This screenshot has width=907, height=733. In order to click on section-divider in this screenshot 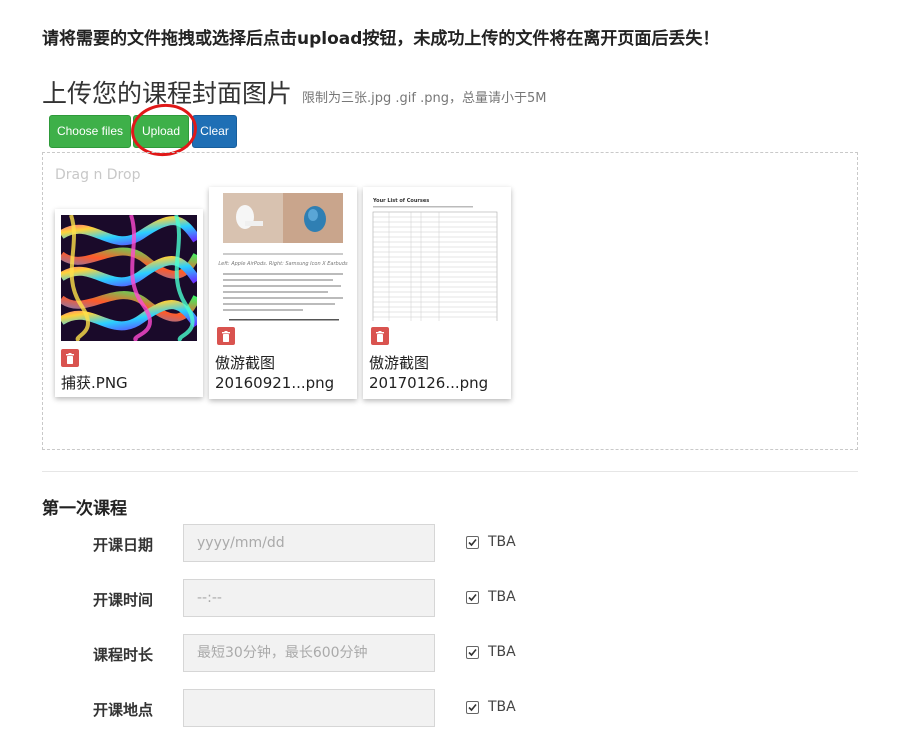, I will do `click(450, 471)`.